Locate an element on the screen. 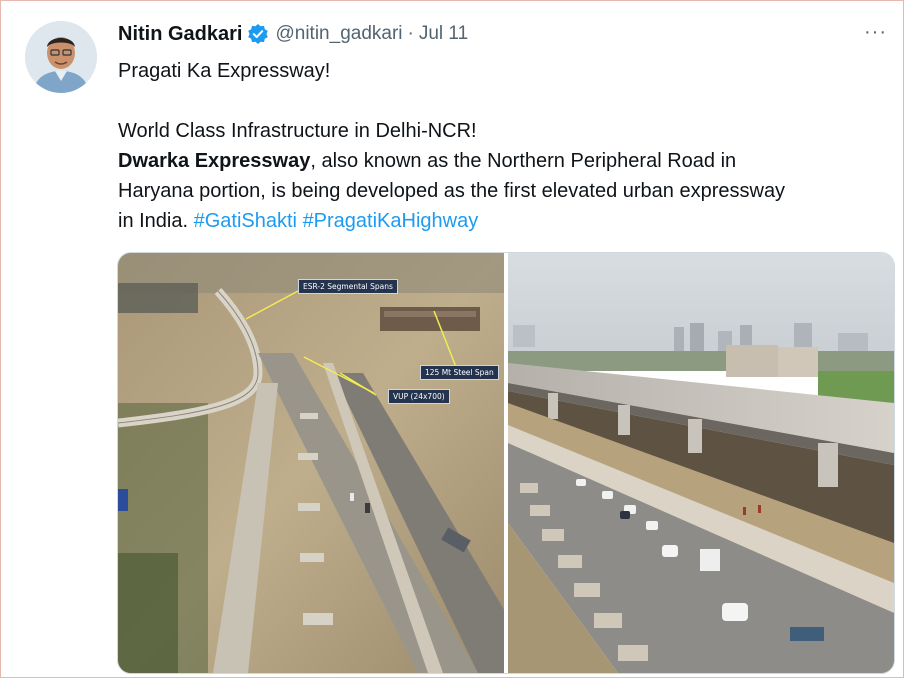 Image resolution: width=904 pixels, height=678 pixels. author-handle: @nitin_gadkari is located at coordinates (338, 34).